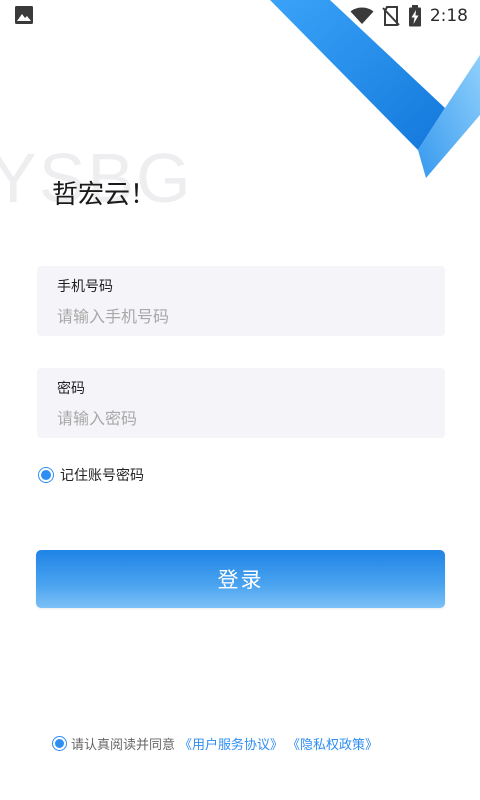  What do you see at coordinates (237, 316) in the screenshot?
I see `phone-input` at bounding box center [237, 316].